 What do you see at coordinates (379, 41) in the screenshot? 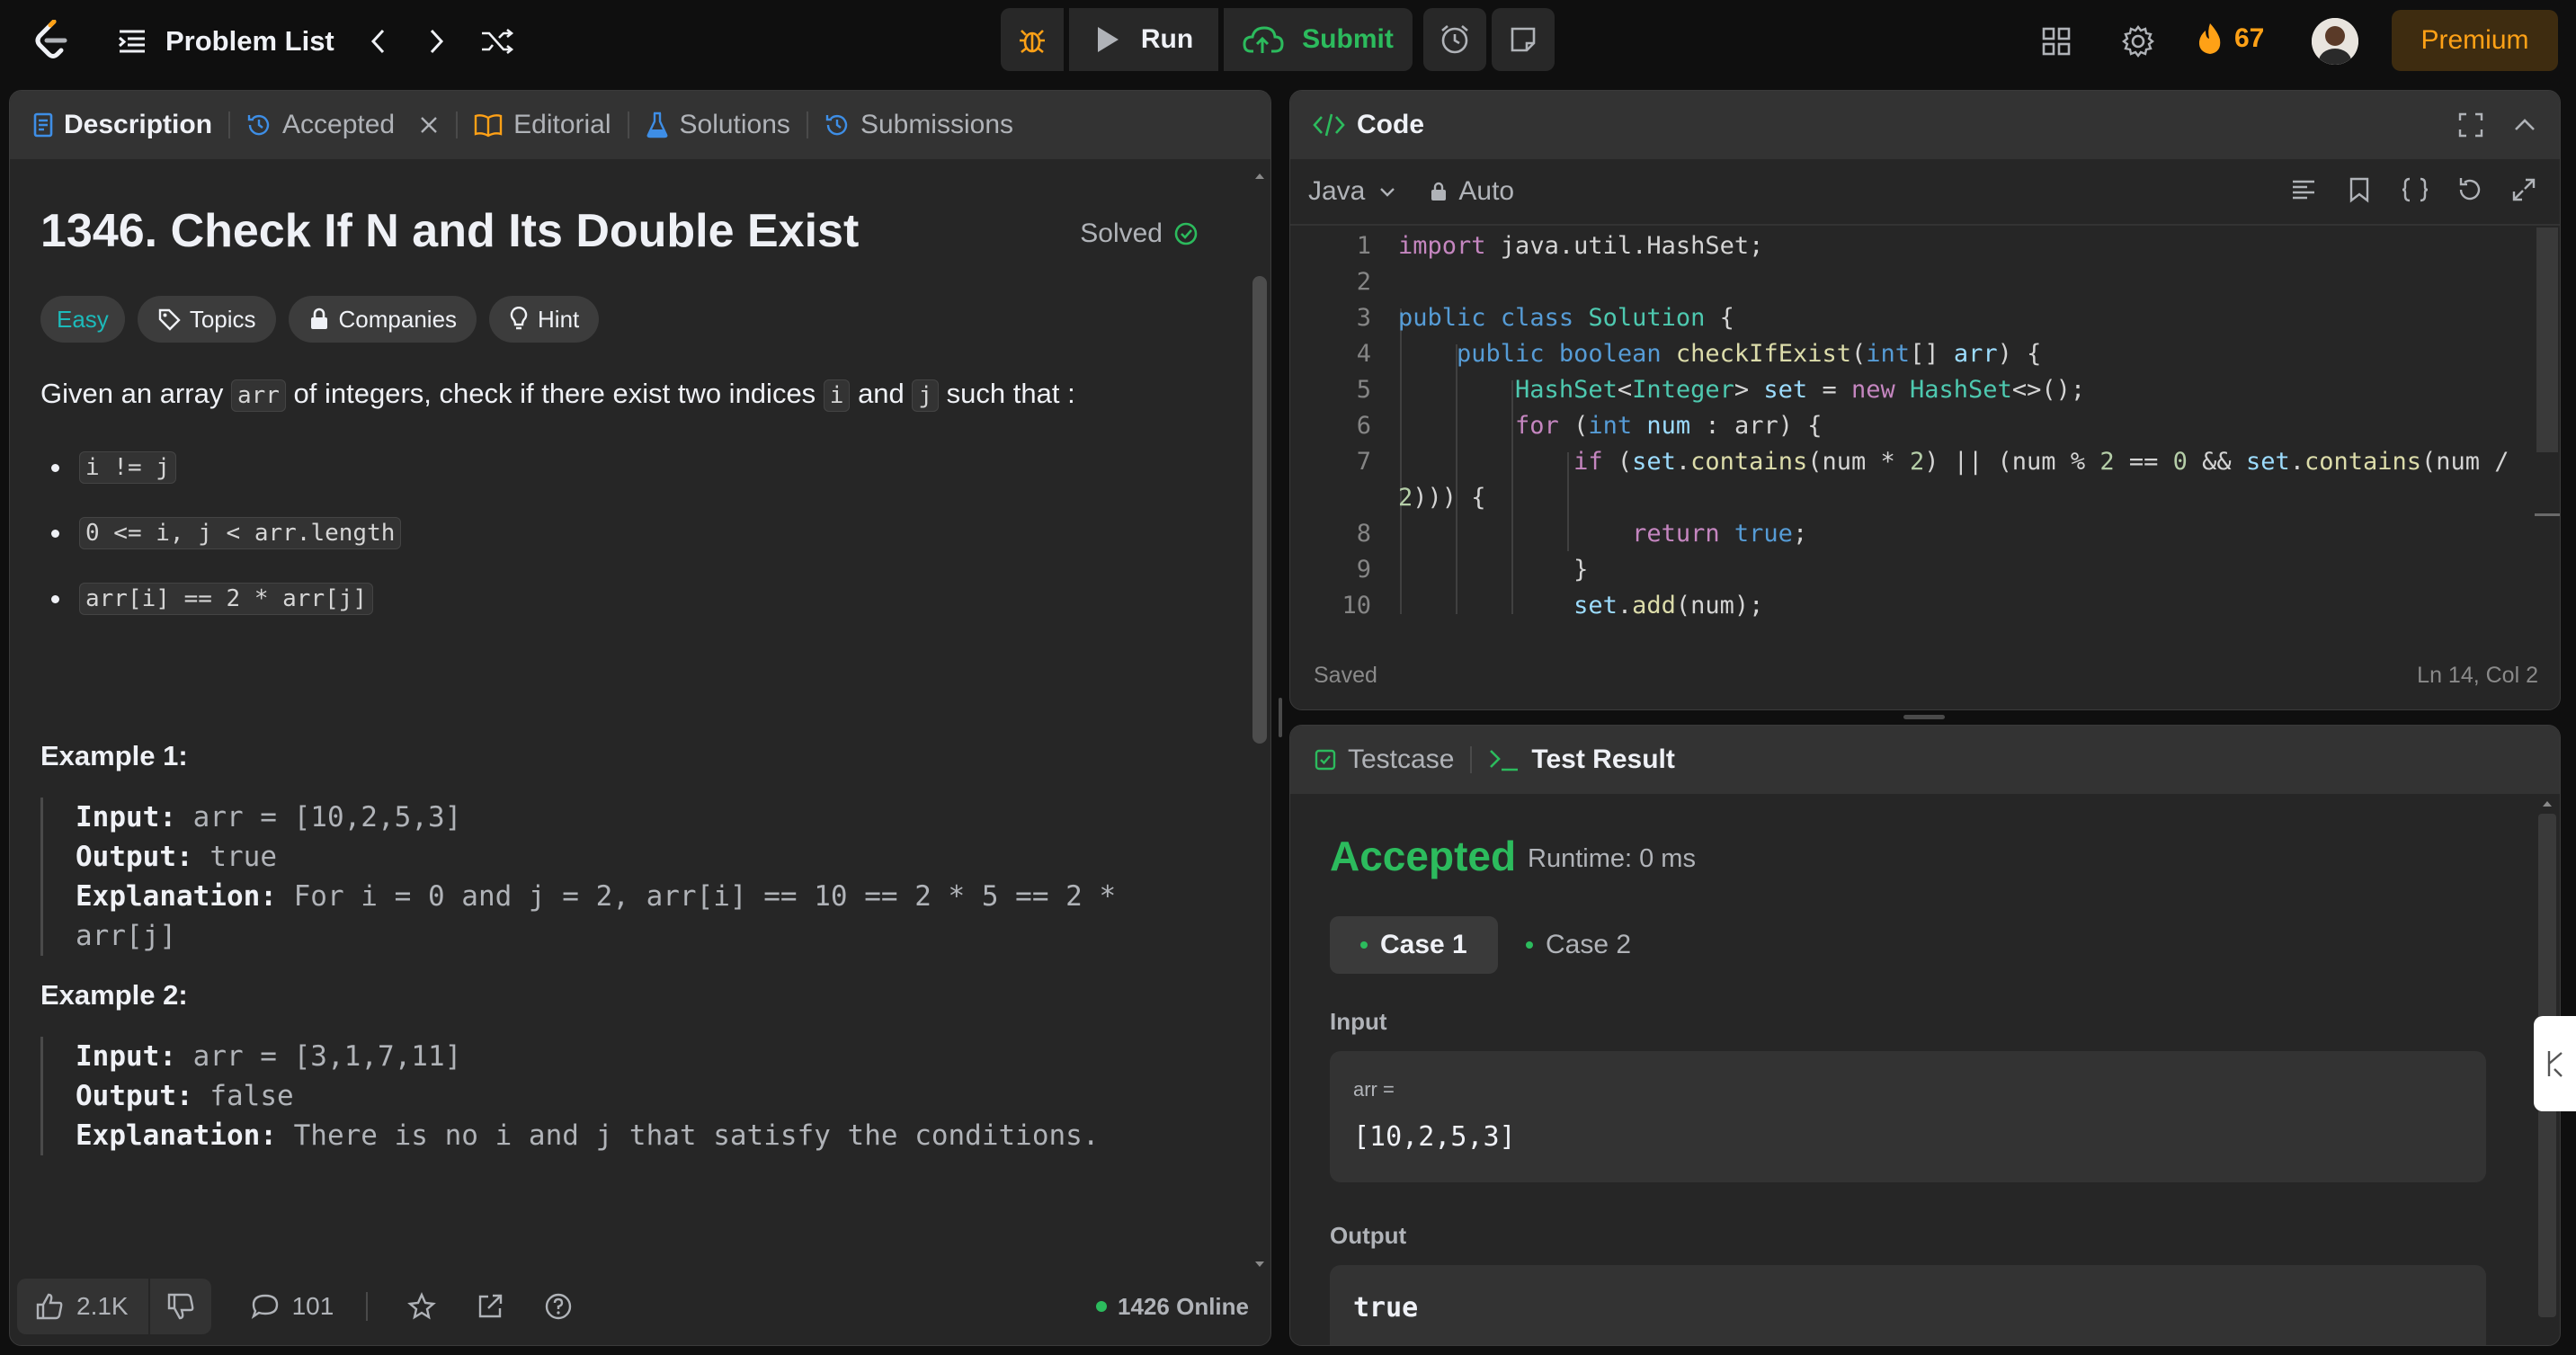
I see `prev-problem-icon` at bounding box center [379, 41].